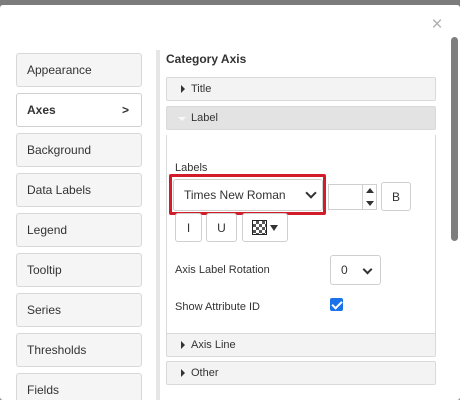 This screenshot has width=460, height=400. What do you see at coordinates (79, 270) in the screenshot?
I see `sidebar-item-tooltip: Tooltip` at bounding box center [79, 270].